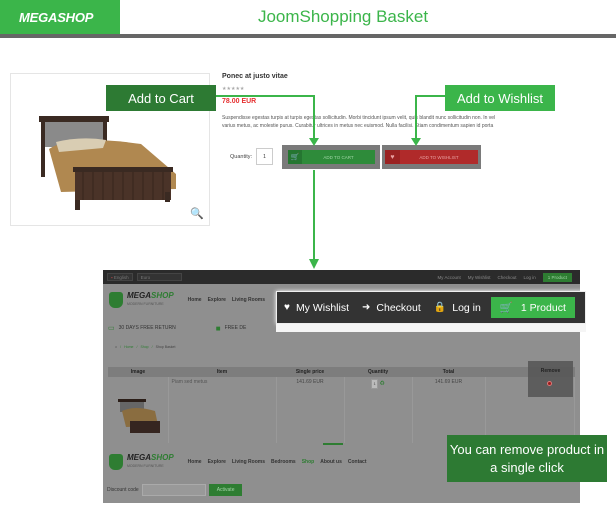 This screenshot has width=616, height=520. What do you see at coordinates (139, 416) in the screenshot?
I see `bed-thumbnail` at bounding box center [139, 416].